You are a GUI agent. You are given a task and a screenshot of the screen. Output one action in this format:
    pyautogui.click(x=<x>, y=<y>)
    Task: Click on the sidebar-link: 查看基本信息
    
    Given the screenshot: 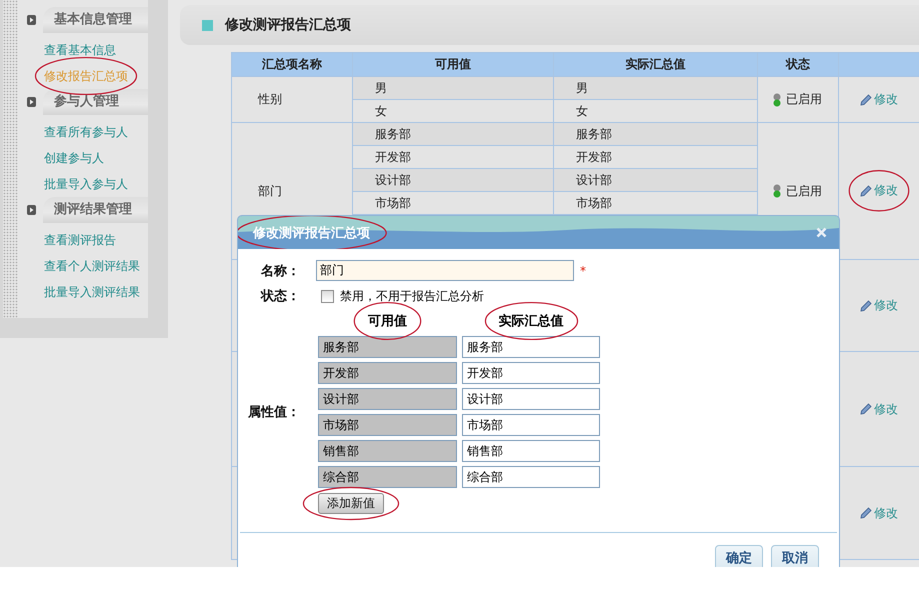 What is the action you would take?
    pyautogui.click(x=80, y=50)
    